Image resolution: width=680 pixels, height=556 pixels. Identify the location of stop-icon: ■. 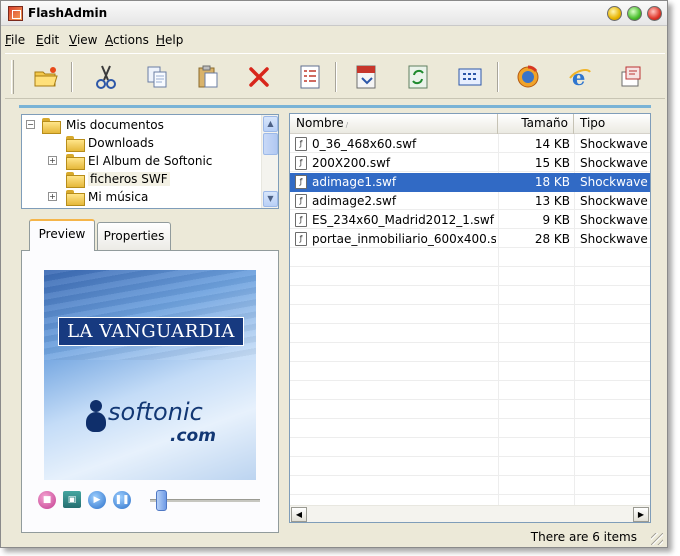
(47, 500).